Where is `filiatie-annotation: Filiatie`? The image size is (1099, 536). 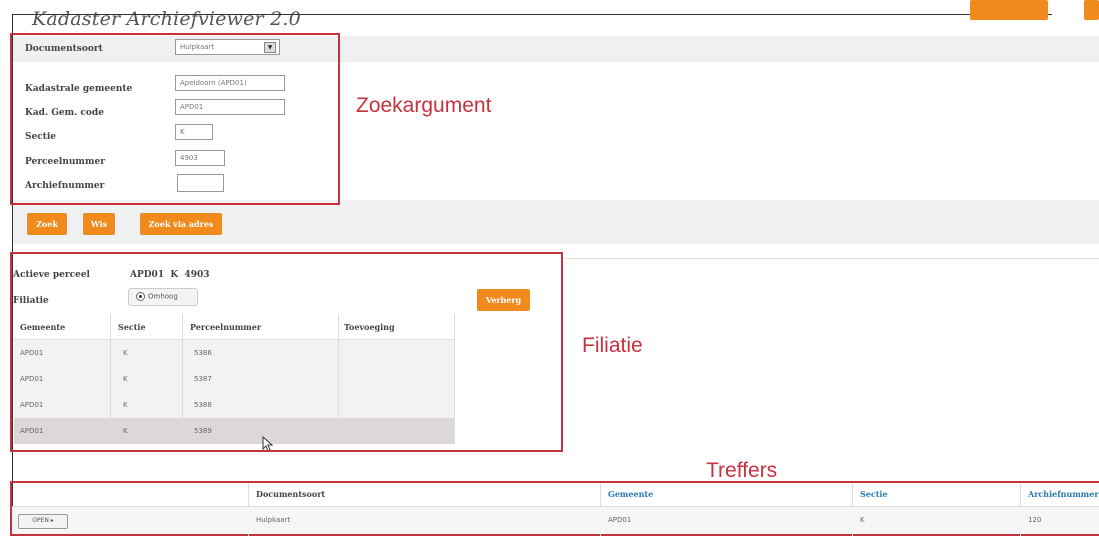
filiatie-annotation: Filiatie is located at coordinates (612, 345).